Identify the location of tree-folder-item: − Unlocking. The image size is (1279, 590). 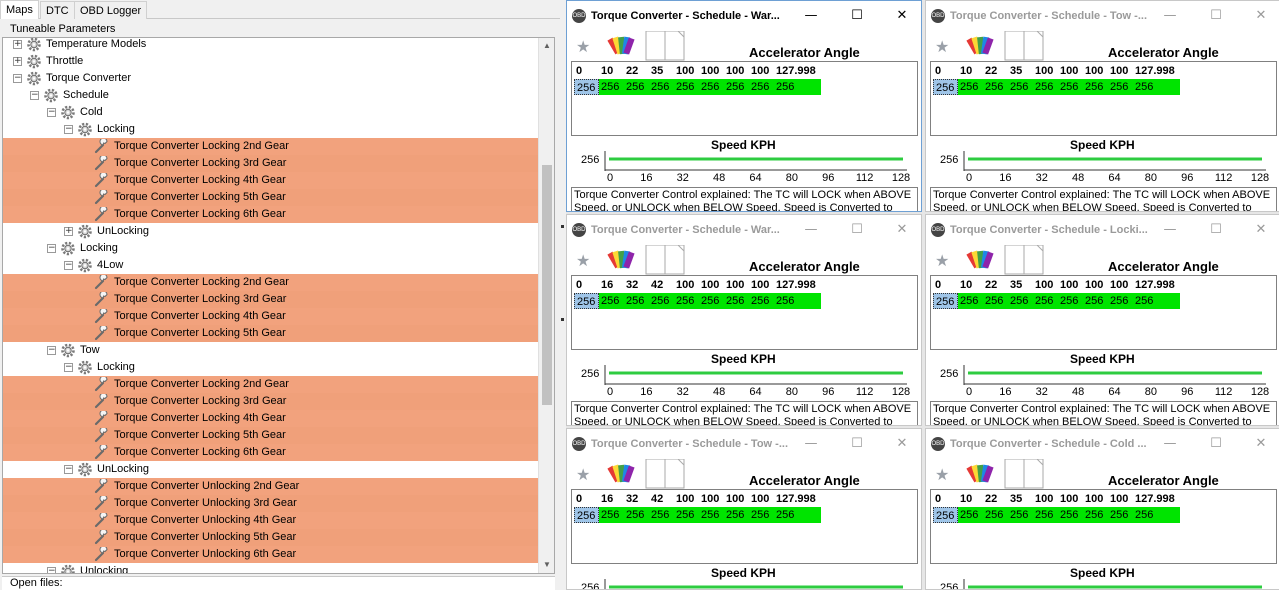
(271, 568).